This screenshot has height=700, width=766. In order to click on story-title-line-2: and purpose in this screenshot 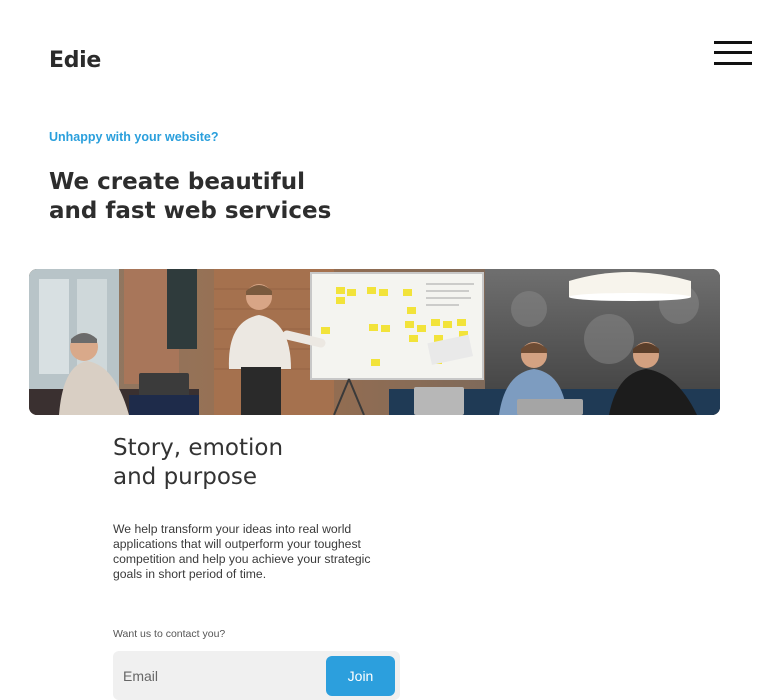, I will do `click(185, 477)`.